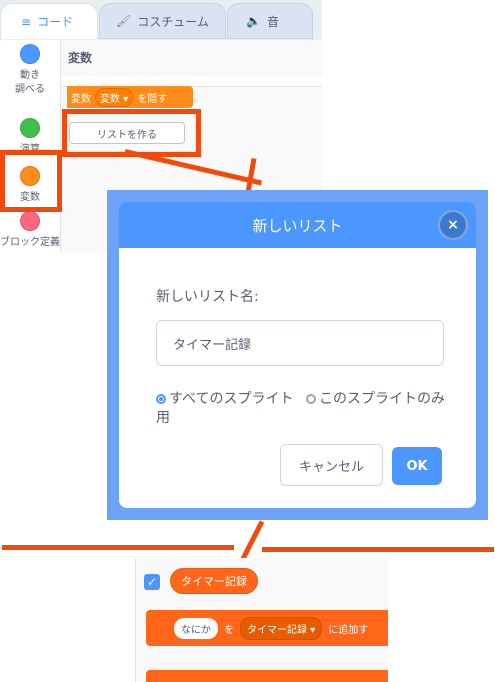  I want to click on category-list: 動き 調べる 演算 変数 ブロック定義, so click(30, 146).